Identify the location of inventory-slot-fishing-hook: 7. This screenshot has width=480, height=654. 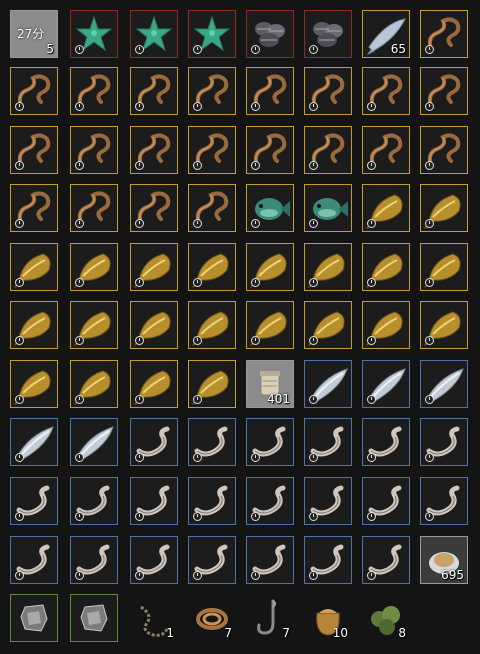
(270, 618).